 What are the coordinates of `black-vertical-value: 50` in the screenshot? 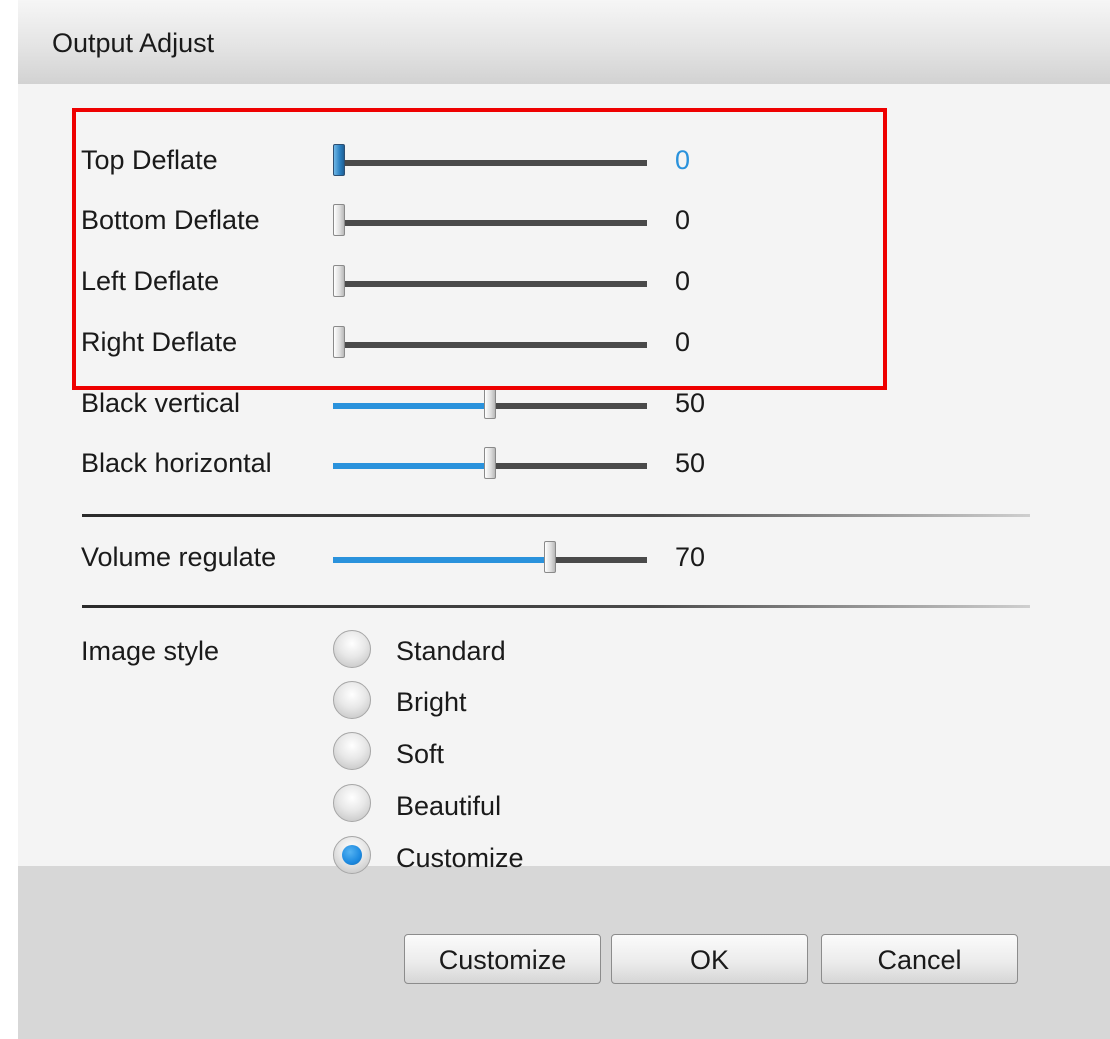 It's located at (690, 403).